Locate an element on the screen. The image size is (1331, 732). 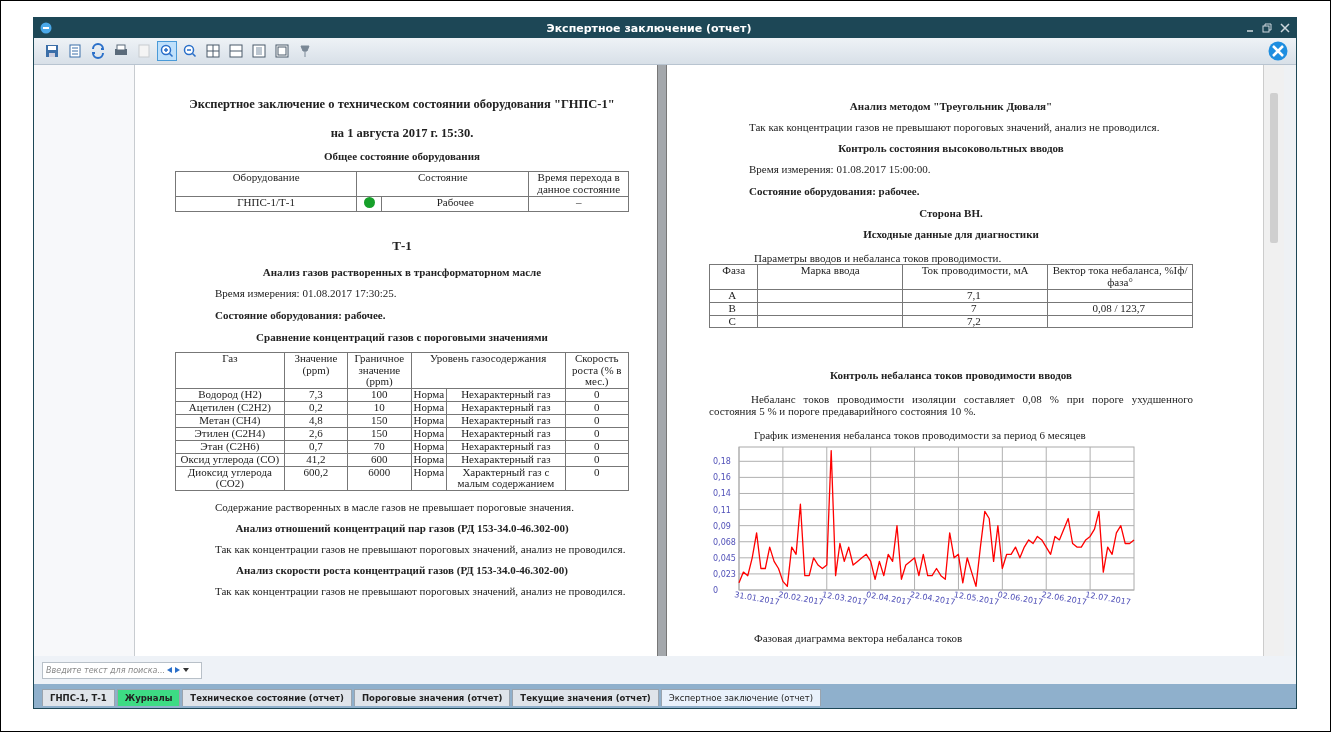
column-header: Уровень газосодержания is located at coordinates (488, 370).